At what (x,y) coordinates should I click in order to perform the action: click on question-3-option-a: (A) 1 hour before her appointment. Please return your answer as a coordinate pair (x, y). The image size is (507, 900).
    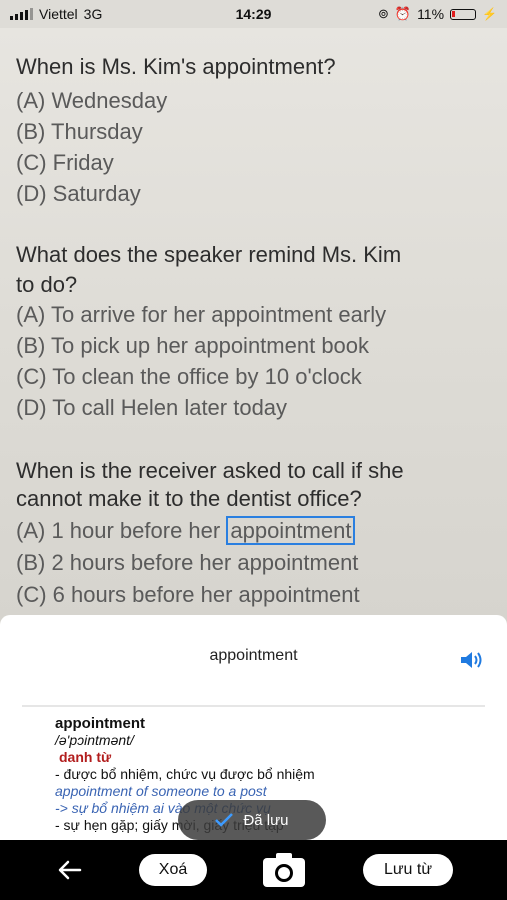
    Looking at the image, I should click on (186, 530).